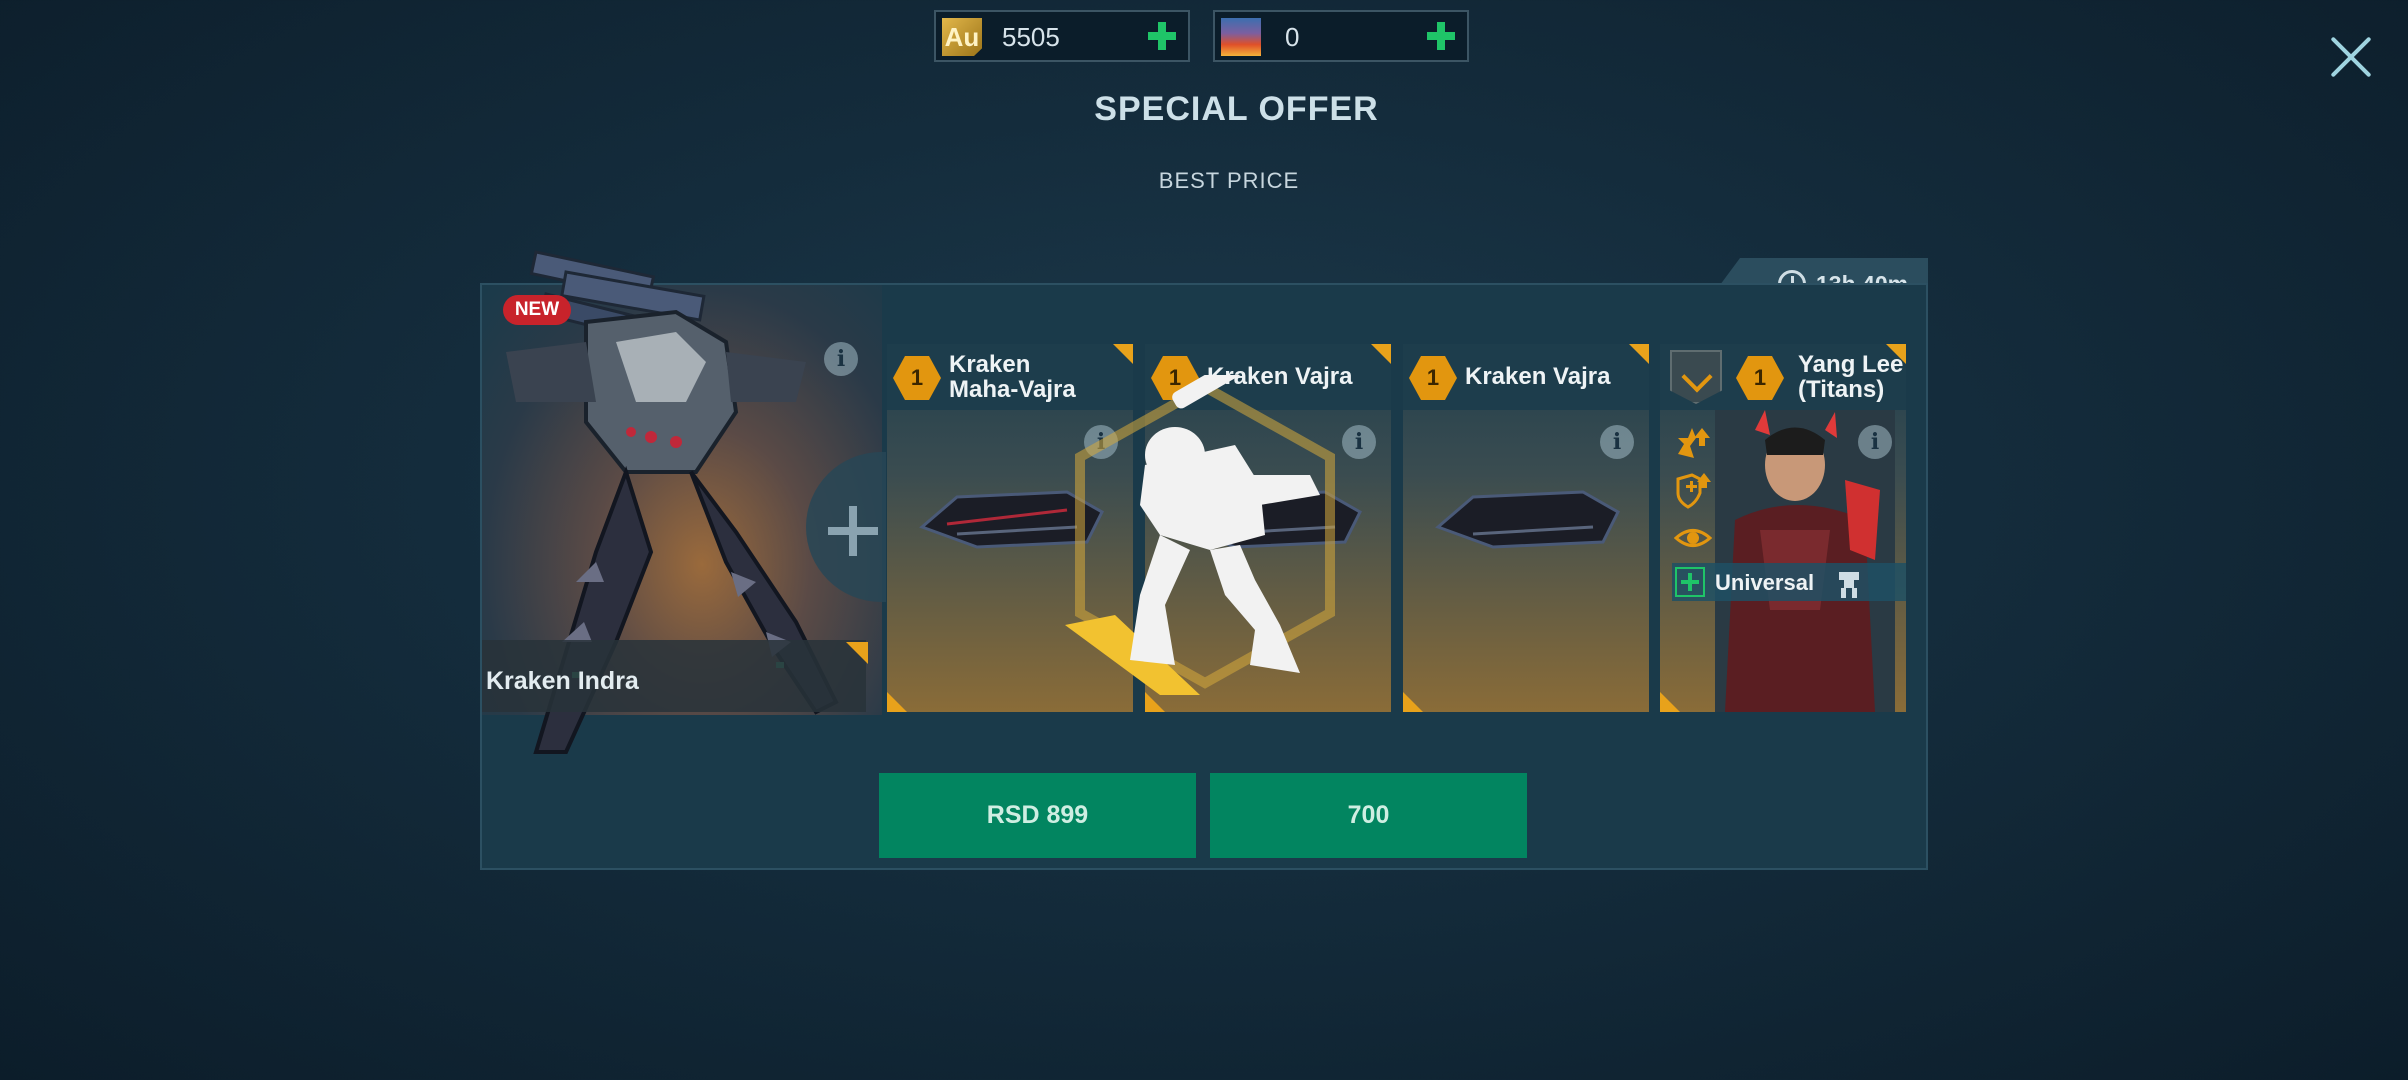 Image resolution: width=2408 pixels, height=1080 pixels. Describe the element at coordinates (562, 681) in the screenshot. I see `bot-name: Kraken Indra` at that location.